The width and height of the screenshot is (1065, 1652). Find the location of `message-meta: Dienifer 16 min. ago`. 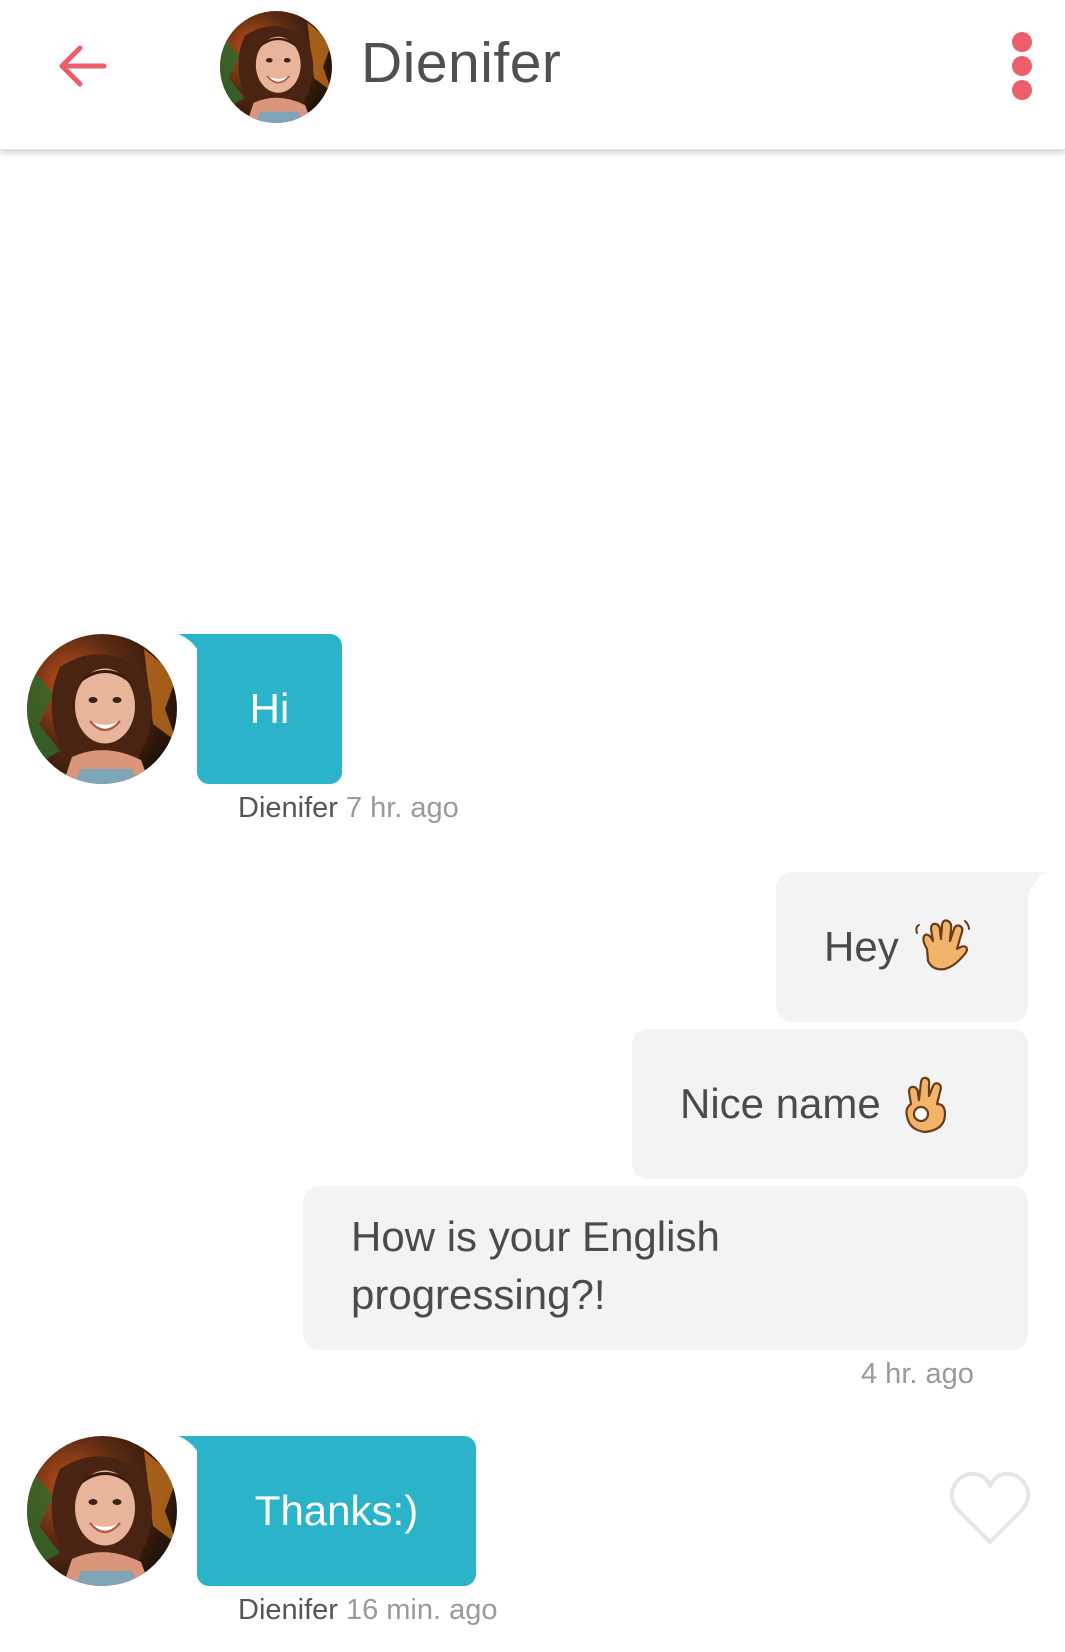

message-meta: Dienifer 16 min. ago is located at coordinates (367, 1610).